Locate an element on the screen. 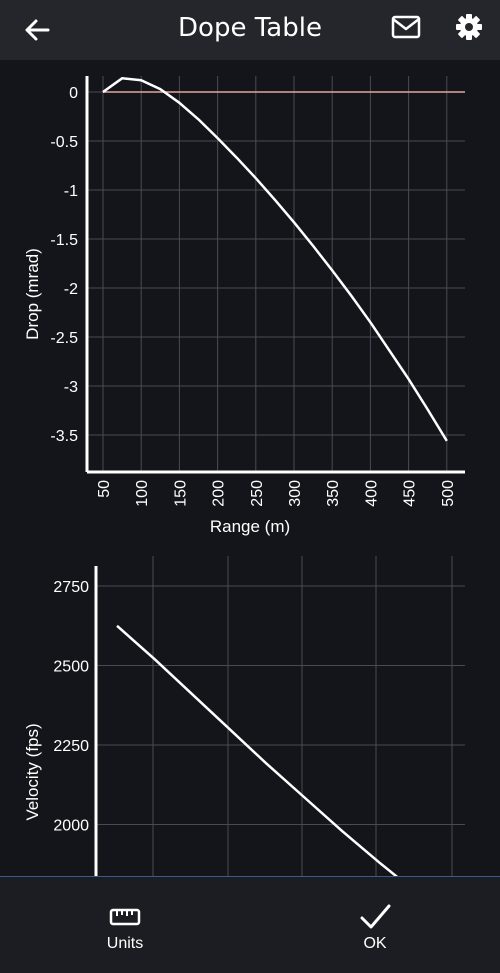  drop-chart-x-tick-label: 250 is located at coordinates (257, 493).